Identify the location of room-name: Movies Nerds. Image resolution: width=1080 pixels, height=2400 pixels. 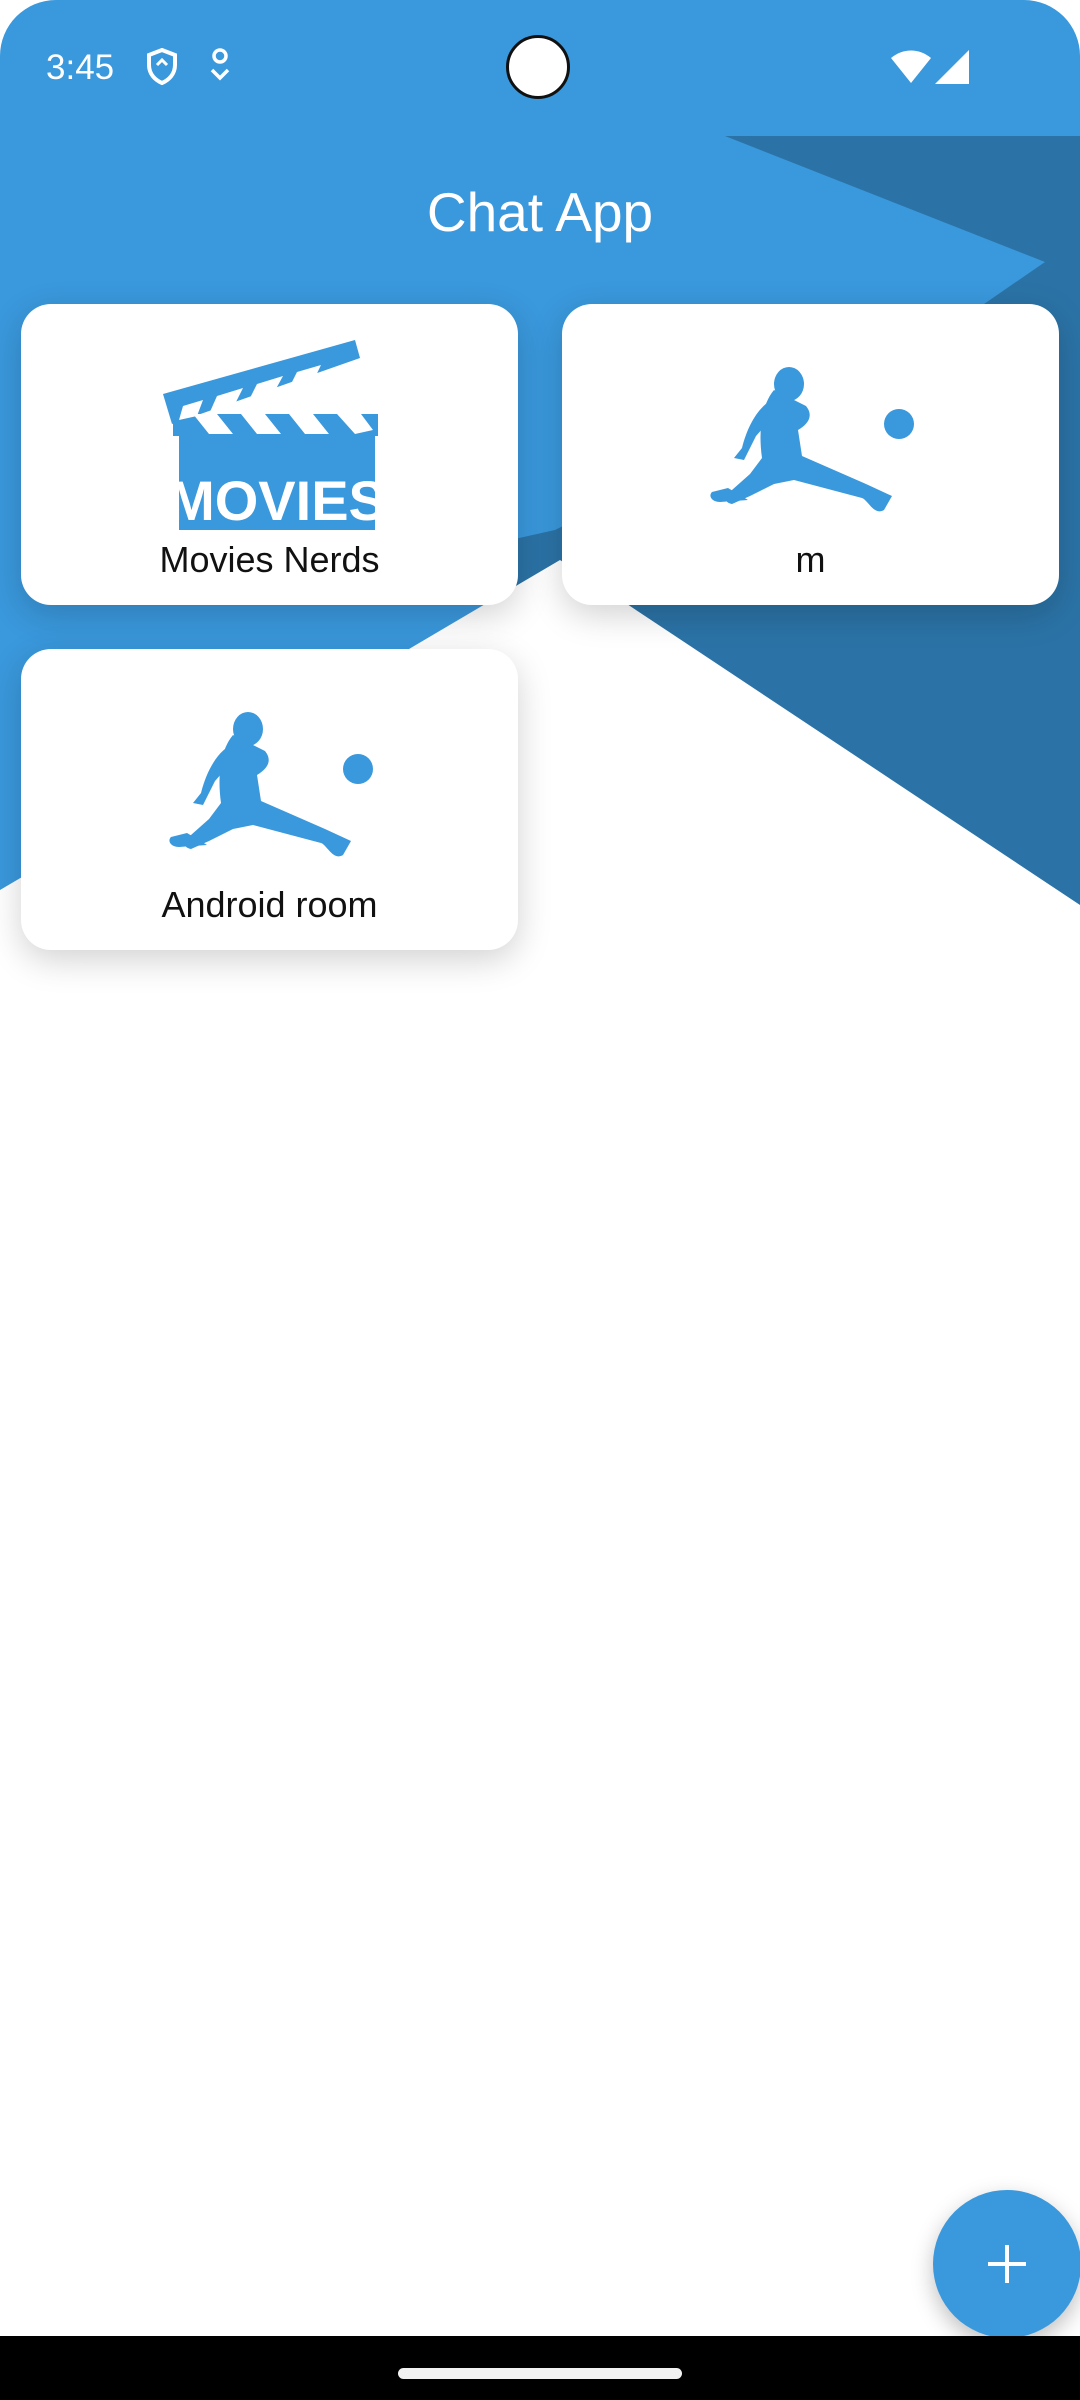
(269, 559).